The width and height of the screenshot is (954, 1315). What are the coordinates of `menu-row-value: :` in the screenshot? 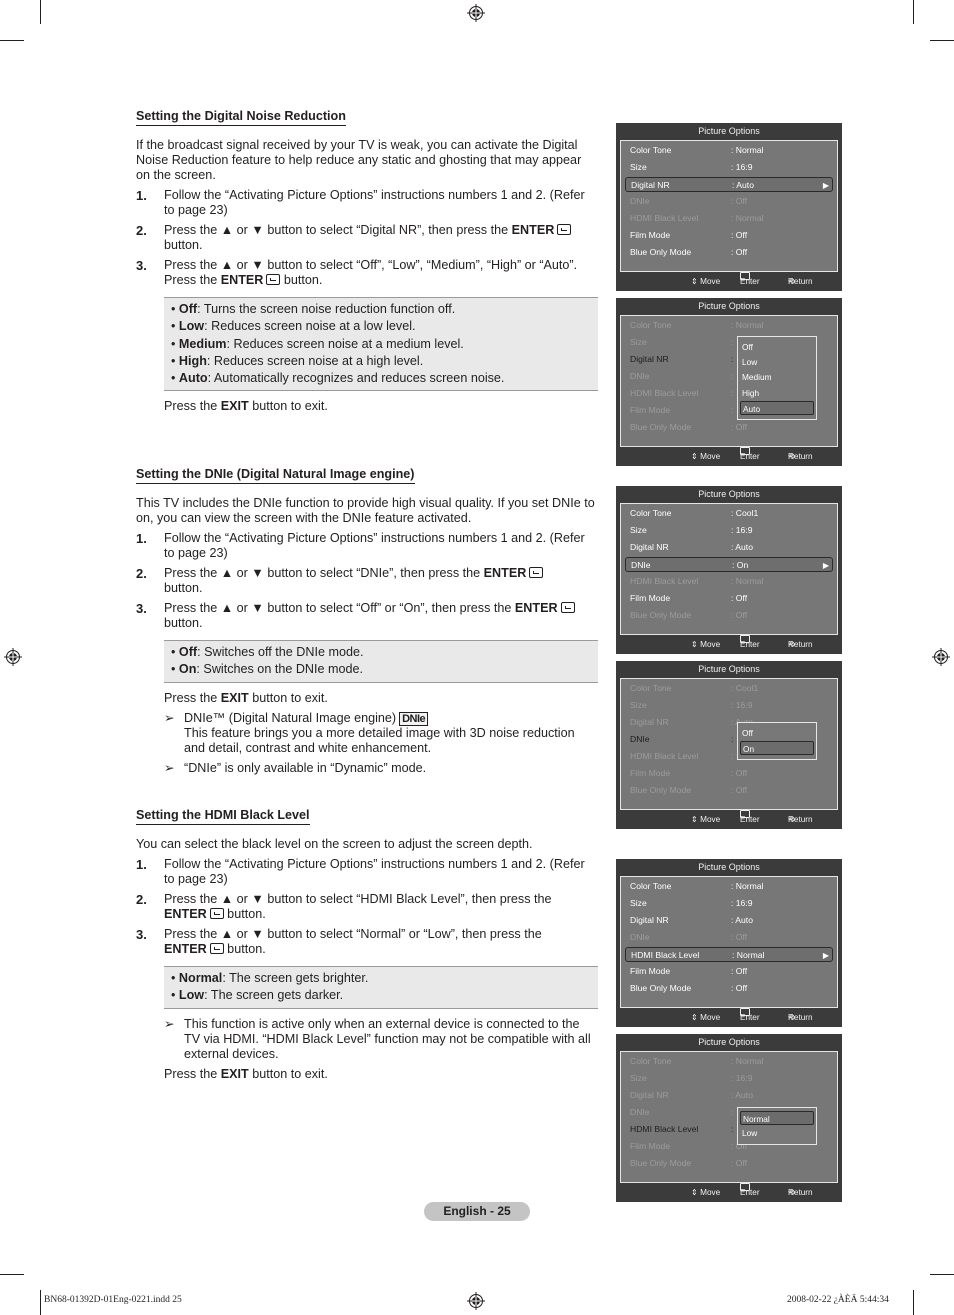 It's located at (732, 756).